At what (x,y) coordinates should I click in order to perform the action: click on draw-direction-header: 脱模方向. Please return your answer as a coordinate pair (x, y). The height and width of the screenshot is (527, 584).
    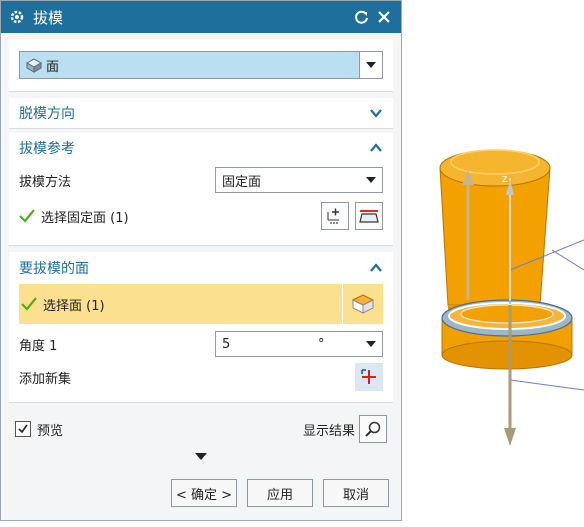
    Looking at the image, I should click on (201, 113).